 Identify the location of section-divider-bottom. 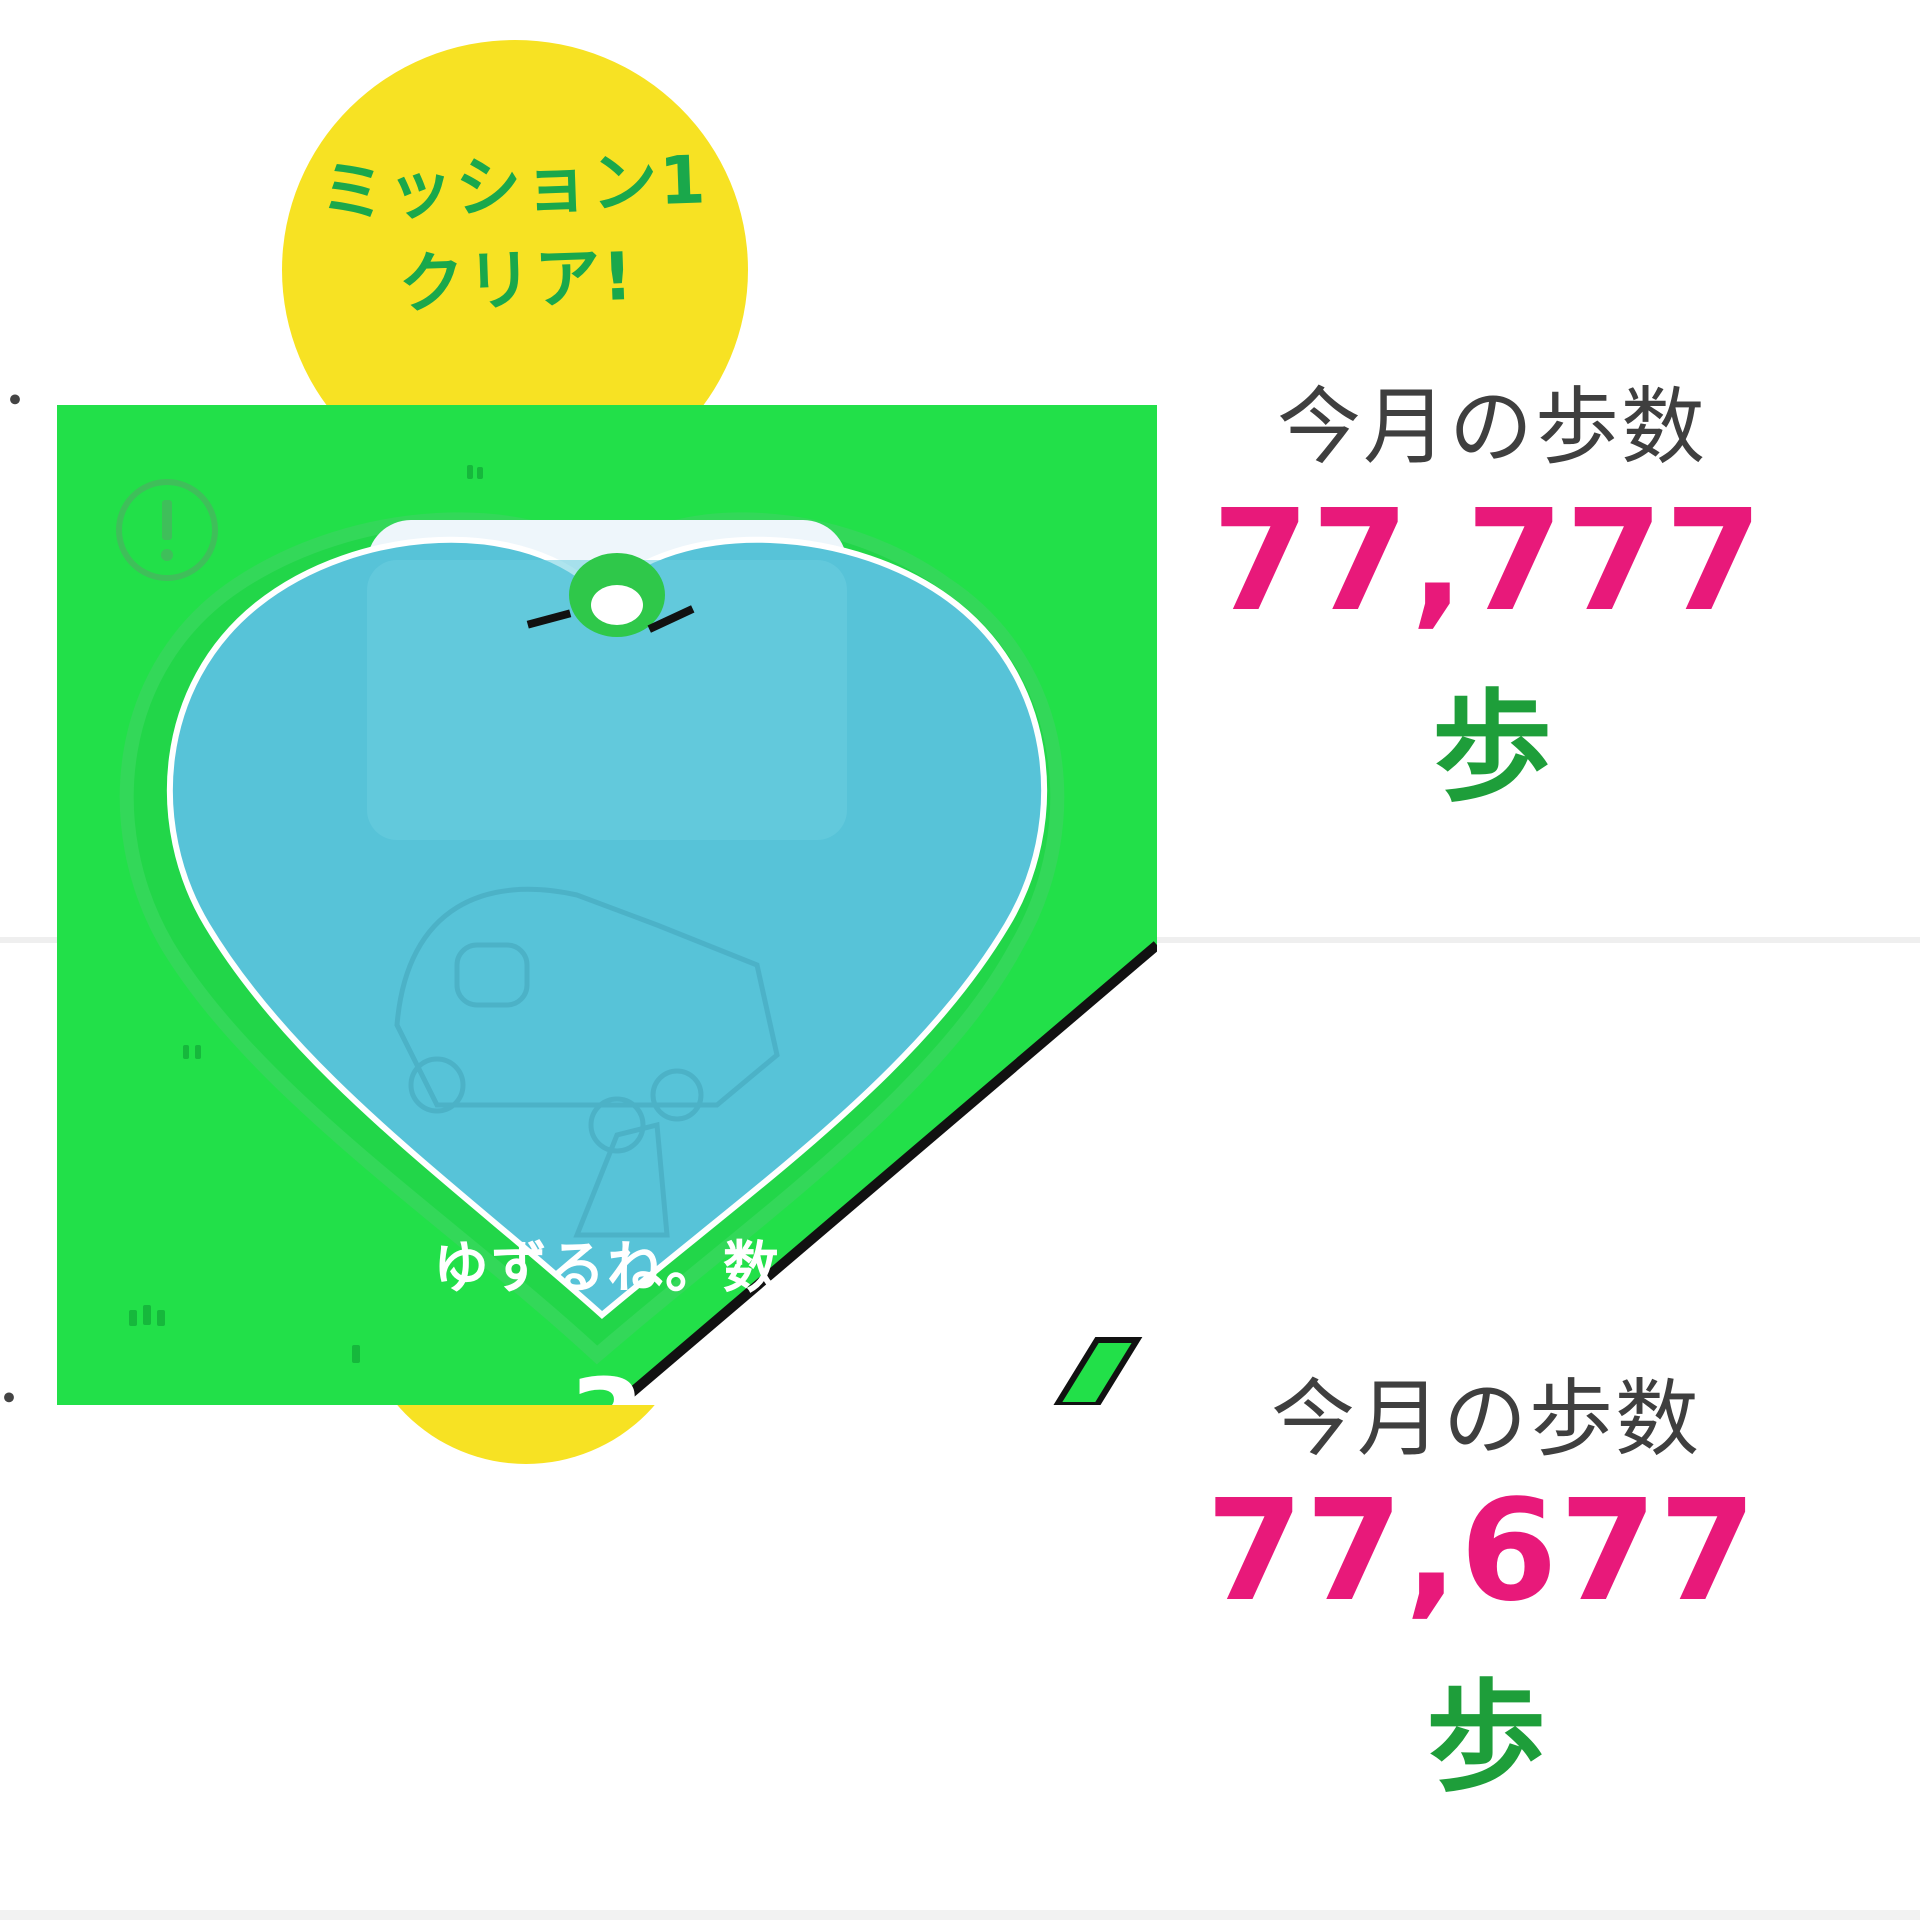
(960, 1915).